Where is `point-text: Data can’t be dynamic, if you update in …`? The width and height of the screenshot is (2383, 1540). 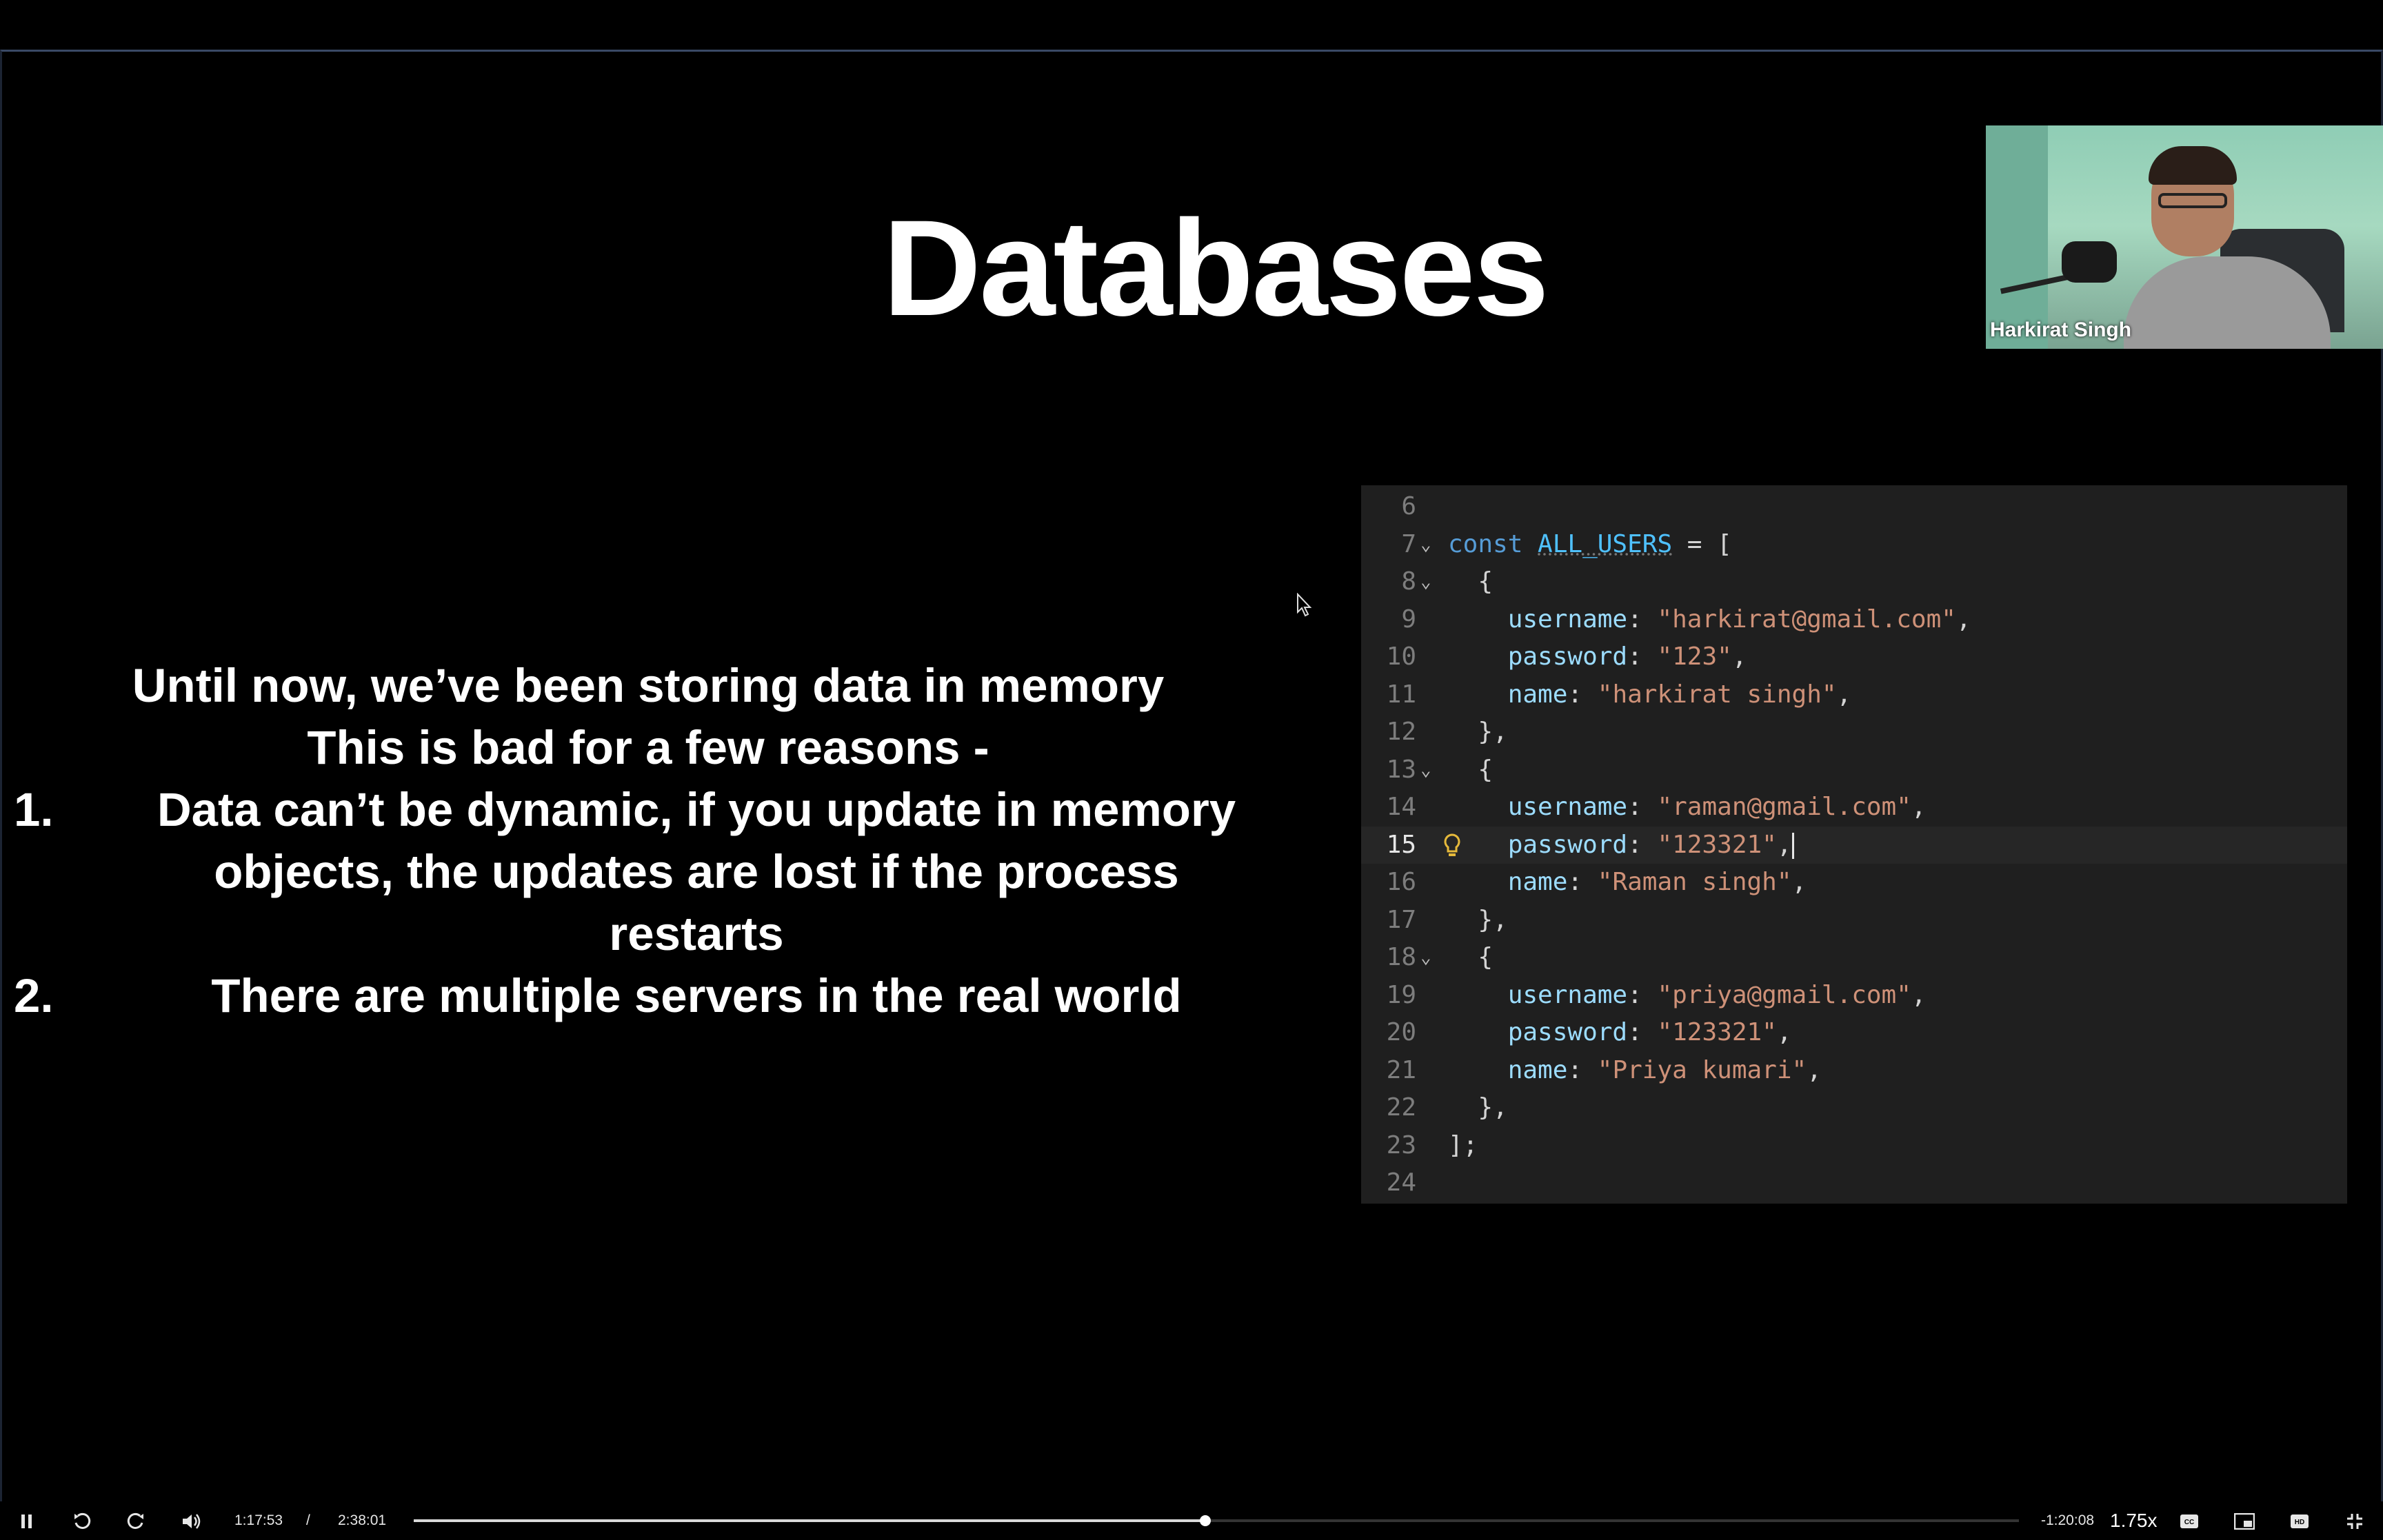
point-text: Data can’t be dynamic, if you update in … is located at coordinates (696, 872).